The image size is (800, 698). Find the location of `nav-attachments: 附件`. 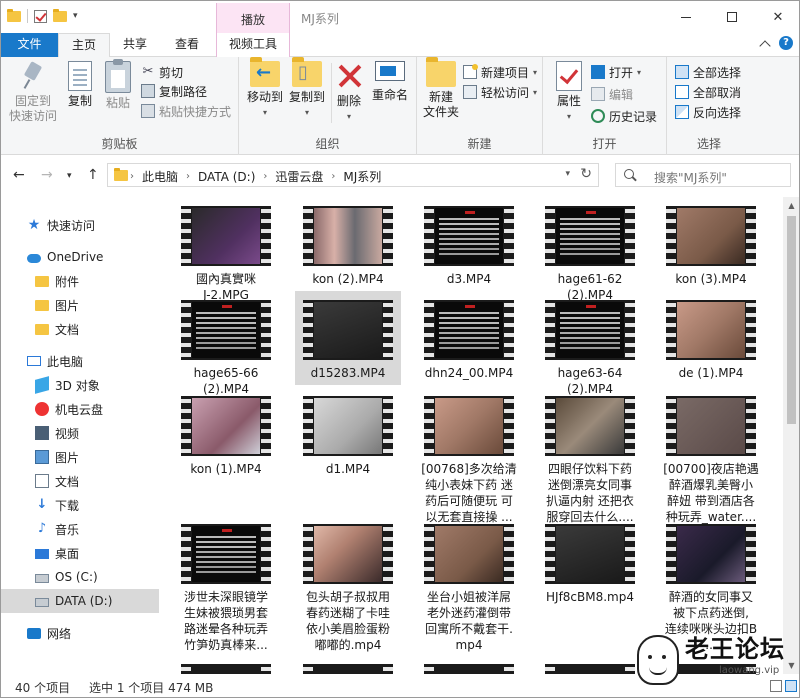

nav-attachments: 附件 is located at coordinates (80, 281).